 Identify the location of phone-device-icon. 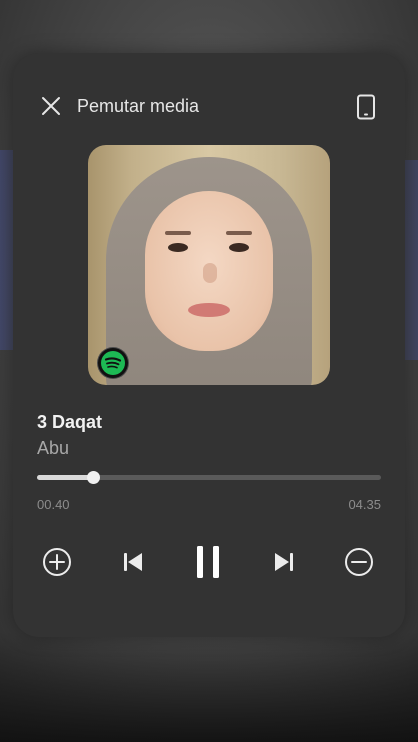
(366, 107).